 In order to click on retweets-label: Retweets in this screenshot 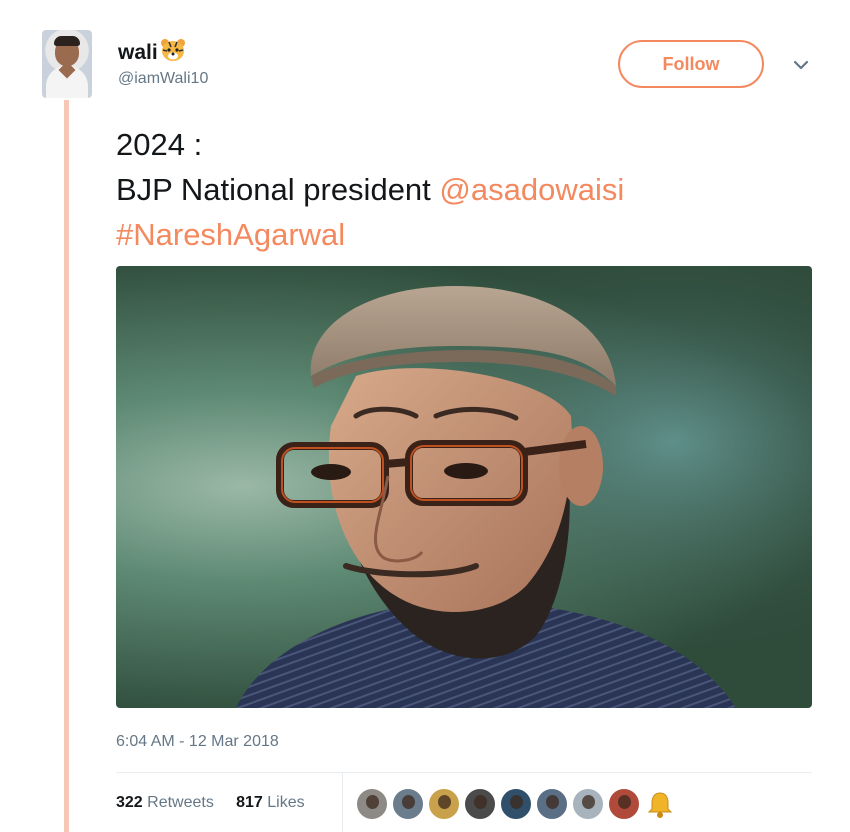, I will do `click(180, 802)`.